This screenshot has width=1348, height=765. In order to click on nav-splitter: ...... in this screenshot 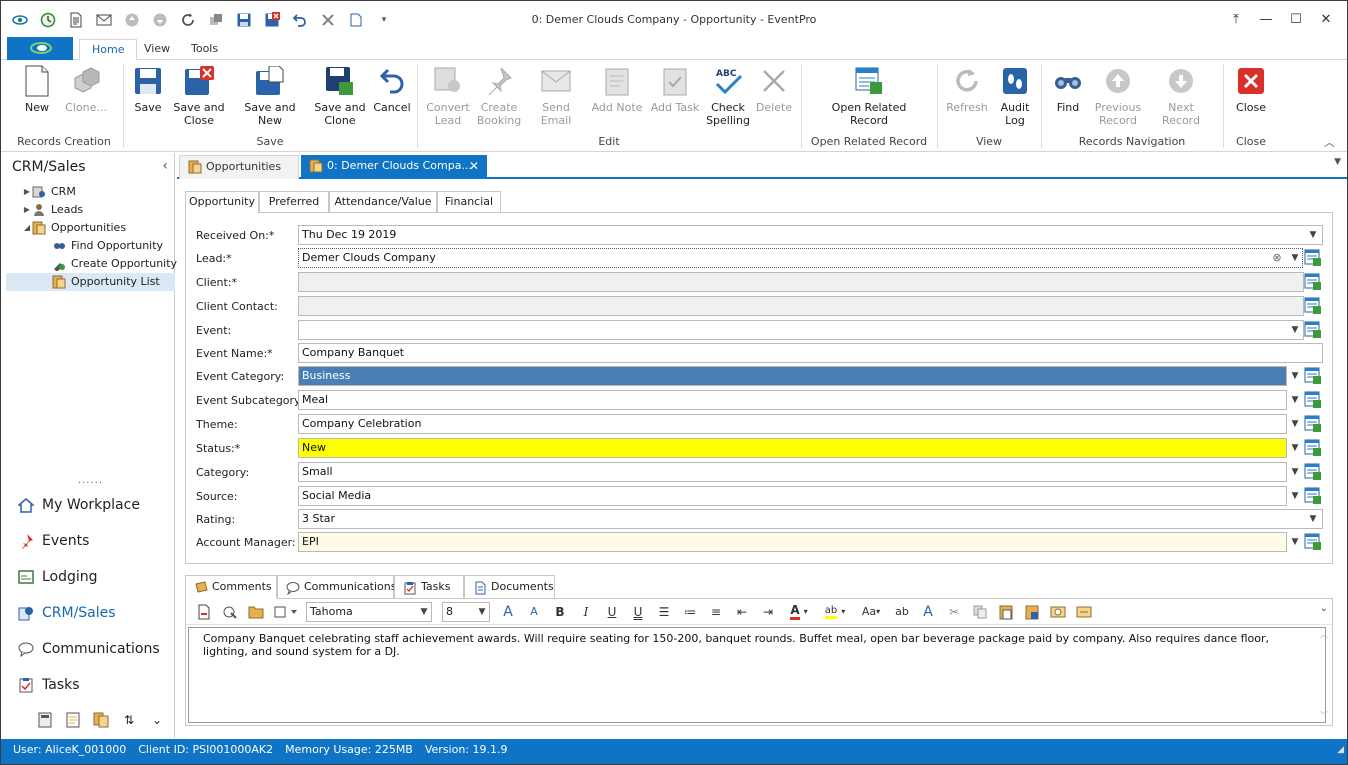, I will do `click(90, 480)`.